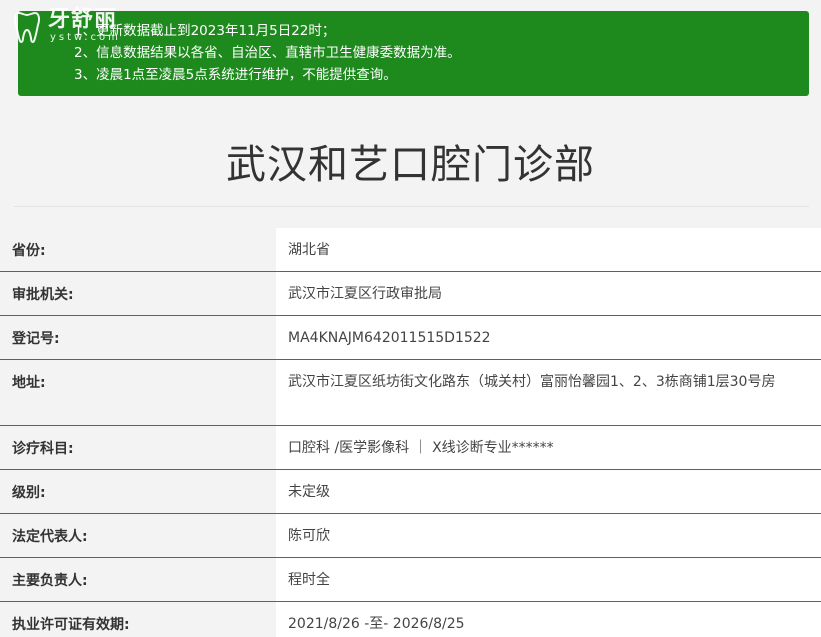 The image size is (821, 637). Describe the element at coordinates (548, 249) in the screenshot. I see `detail-value: 湖北省` at that location.